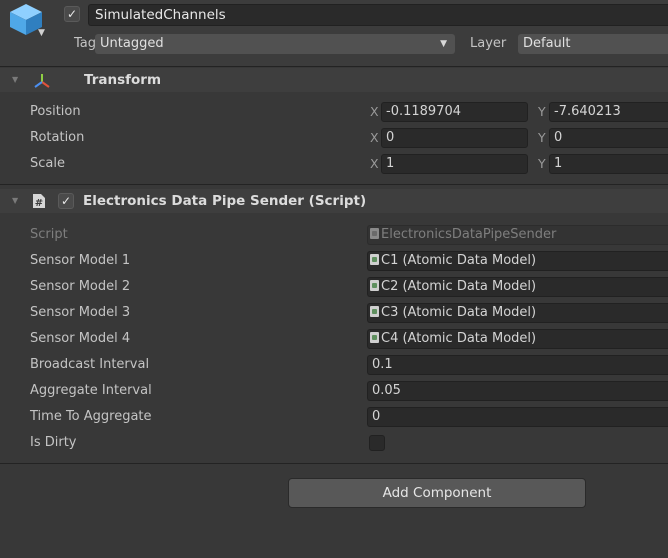  I want to click on position-x-axis: X, so click(374, 112).